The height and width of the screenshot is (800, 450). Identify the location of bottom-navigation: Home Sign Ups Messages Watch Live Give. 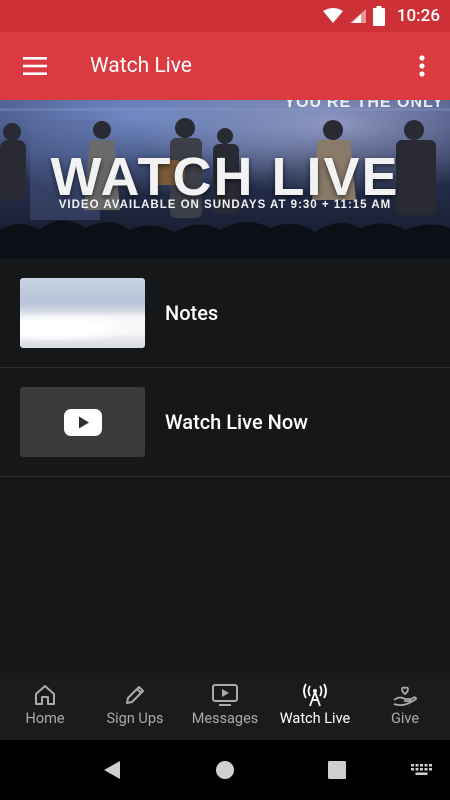
(225, 706).